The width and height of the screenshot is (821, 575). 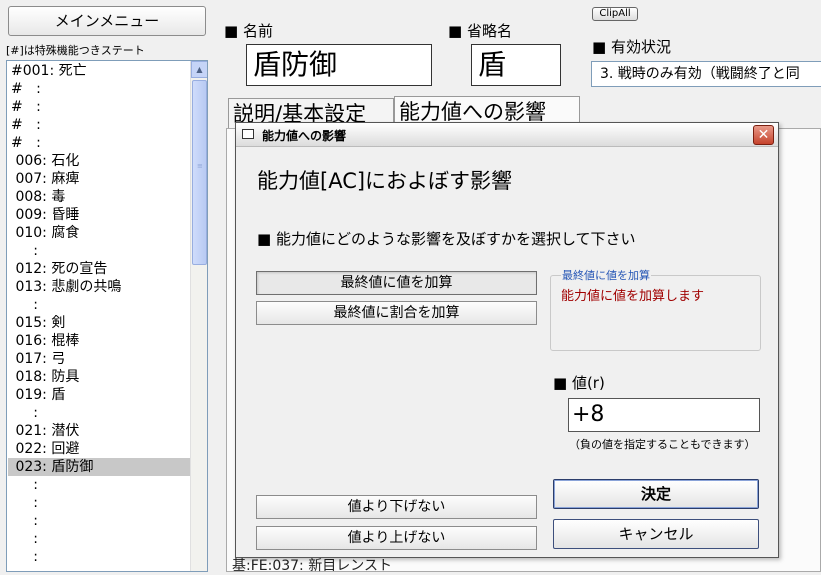 I want to click on background-list-text: 基:FE:037: 新目レンスト, so click(x=312, y=566).